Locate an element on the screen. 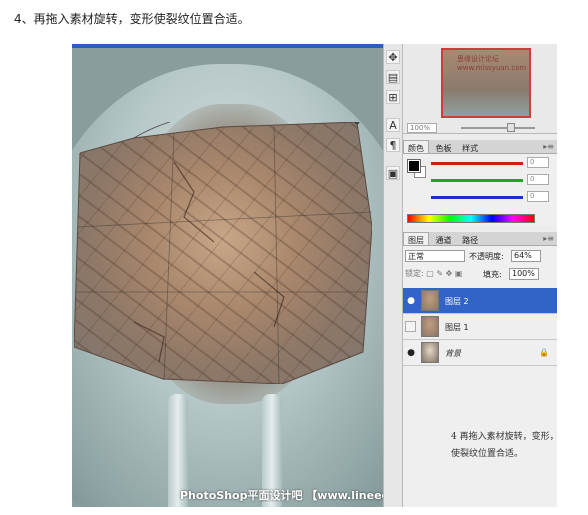 This screenshot has height=515, width=588. color-spectrum-bar is located at coordinates (471, 218).